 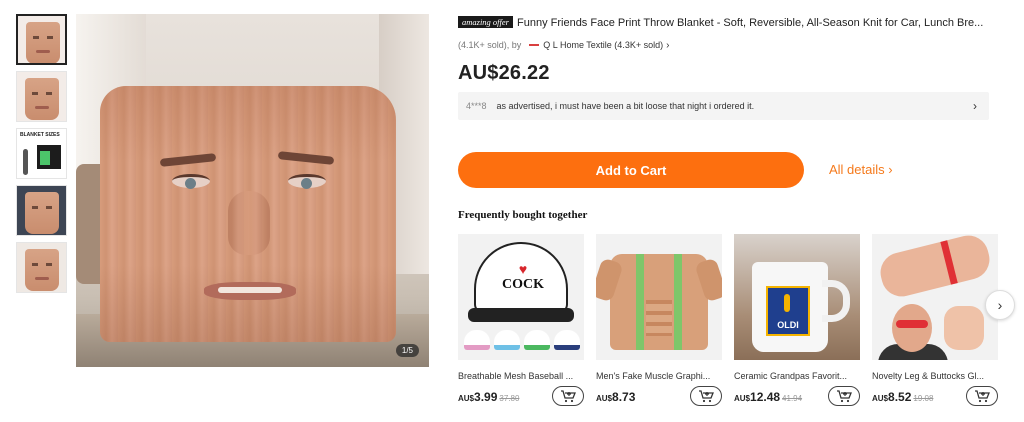 I want to click on carousel-next-button: ›, so click(x=1000, y=305).